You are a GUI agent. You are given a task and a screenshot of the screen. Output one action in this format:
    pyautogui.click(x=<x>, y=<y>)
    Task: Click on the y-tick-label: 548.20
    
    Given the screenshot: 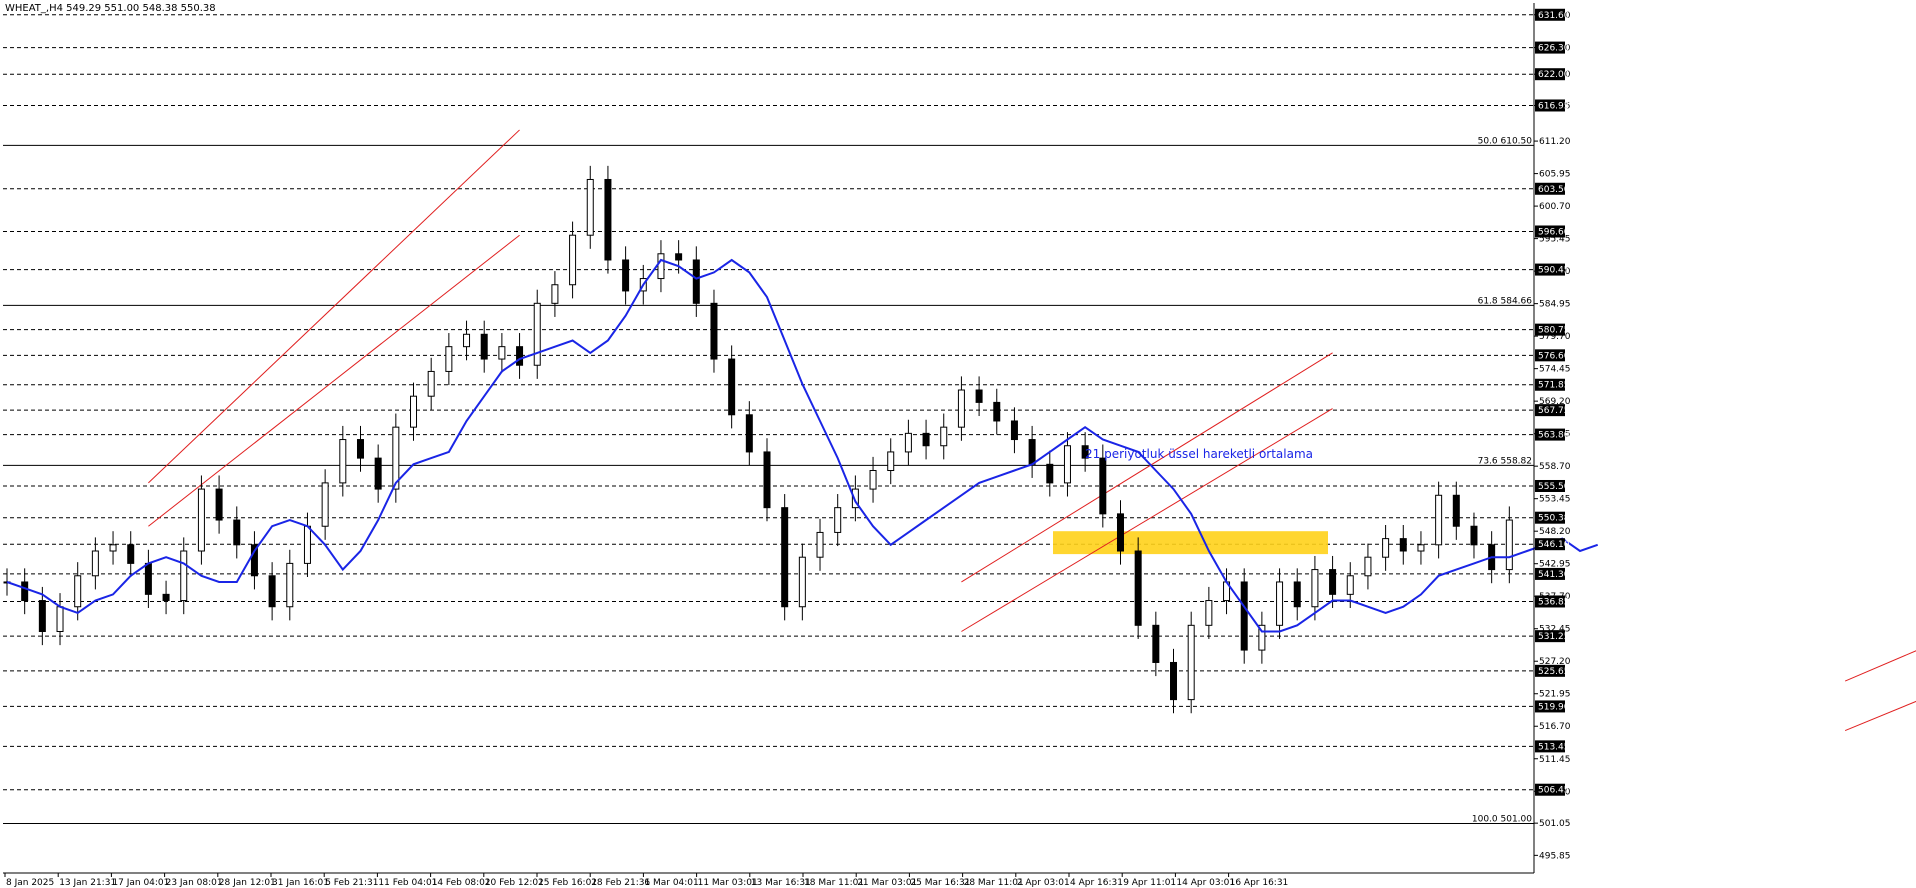 What is the action you would take?
    pyautogui.click(x=1555, y=532)
    